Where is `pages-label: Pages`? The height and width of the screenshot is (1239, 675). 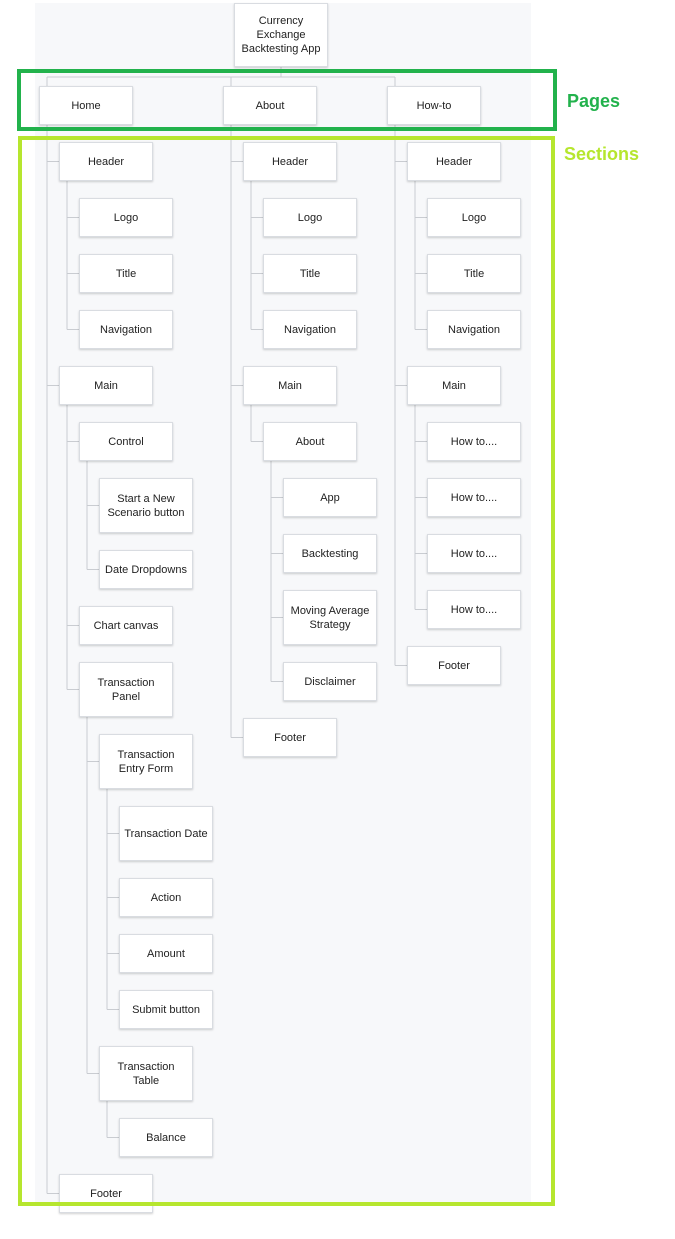
pages-label: Pages is located at coordinates (594, 101).